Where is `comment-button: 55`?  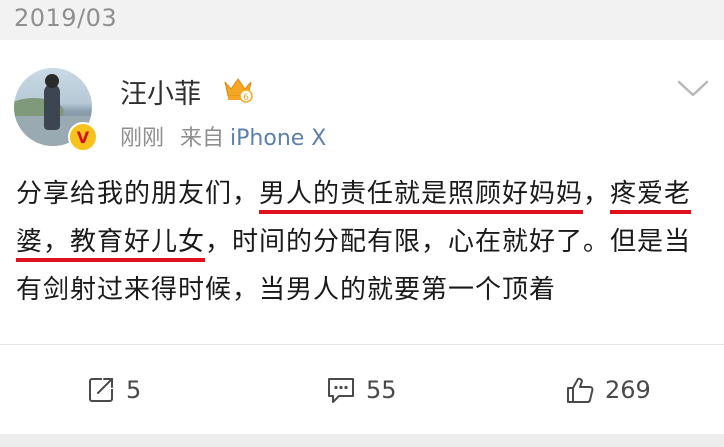 comment-button: 55 is located at coordinates (361, 389).